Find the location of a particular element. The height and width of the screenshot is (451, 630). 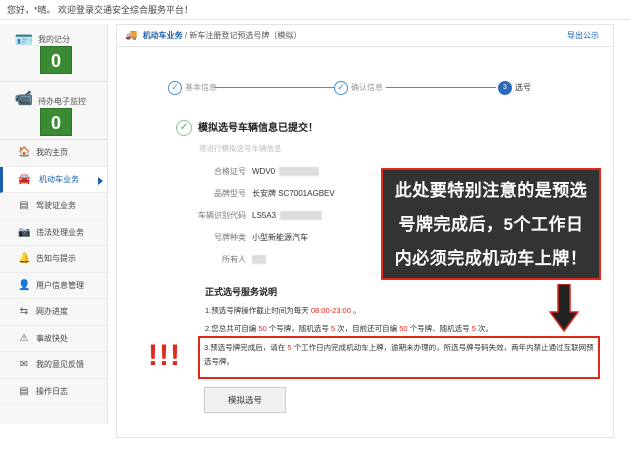

score-value: 0 is located at coordinates (56, 60).